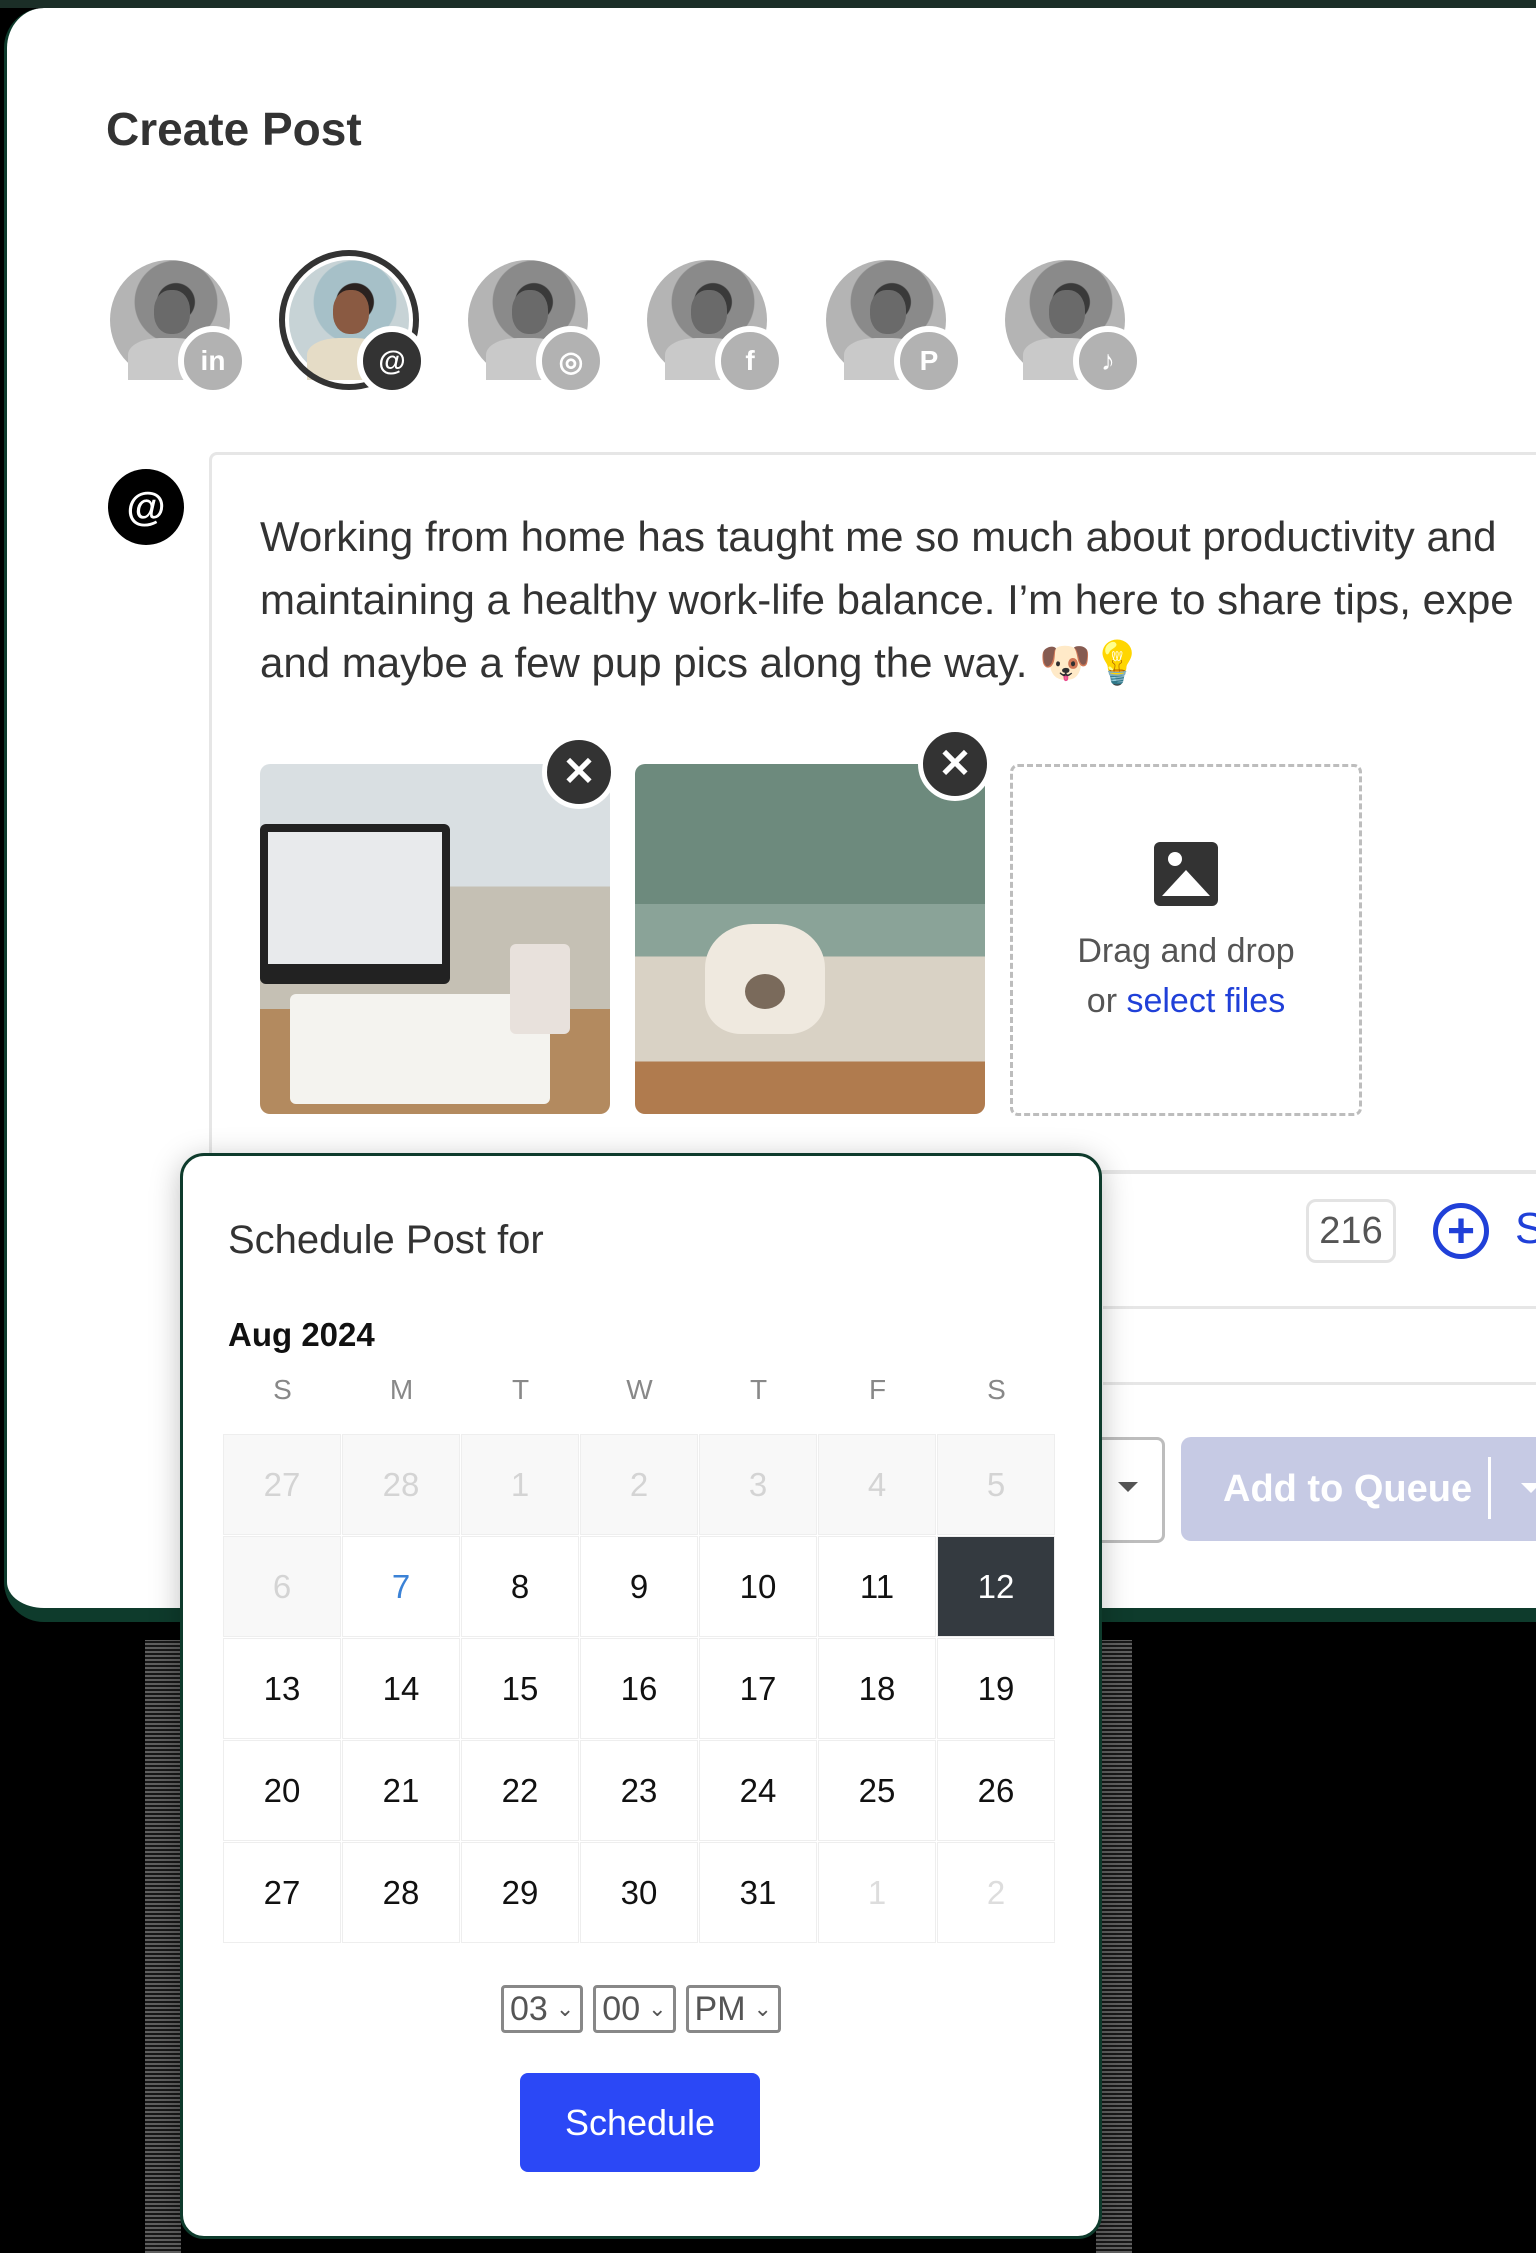  What do you see at coordinates (401, 1790) in the screenshot?
I see `calendar-day: 21` at bounding box center [401, 1790].